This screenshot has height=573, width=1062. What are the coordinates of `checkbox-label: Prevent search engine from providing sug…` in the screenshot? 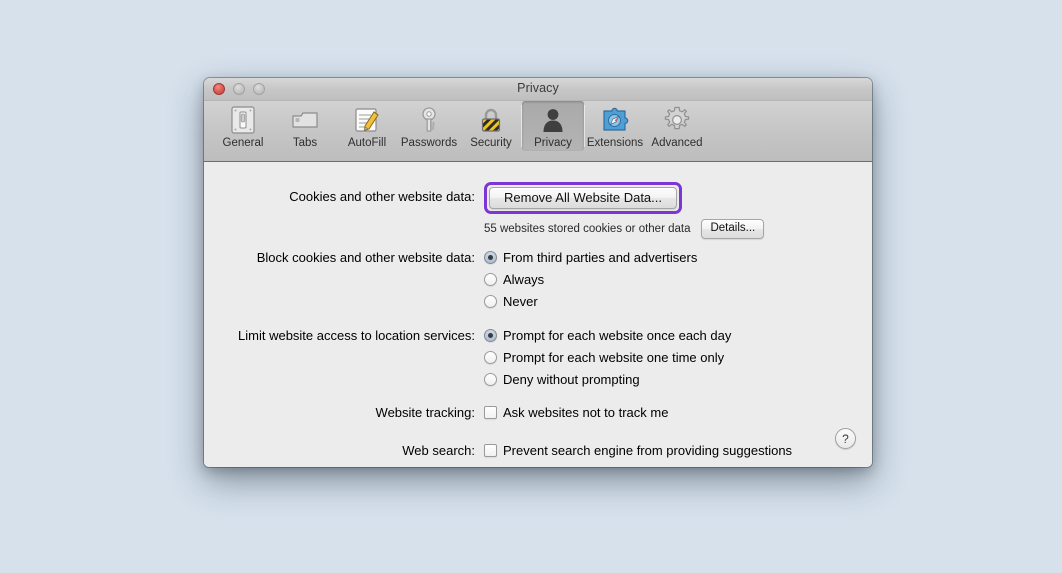 It's located at (648, 450).